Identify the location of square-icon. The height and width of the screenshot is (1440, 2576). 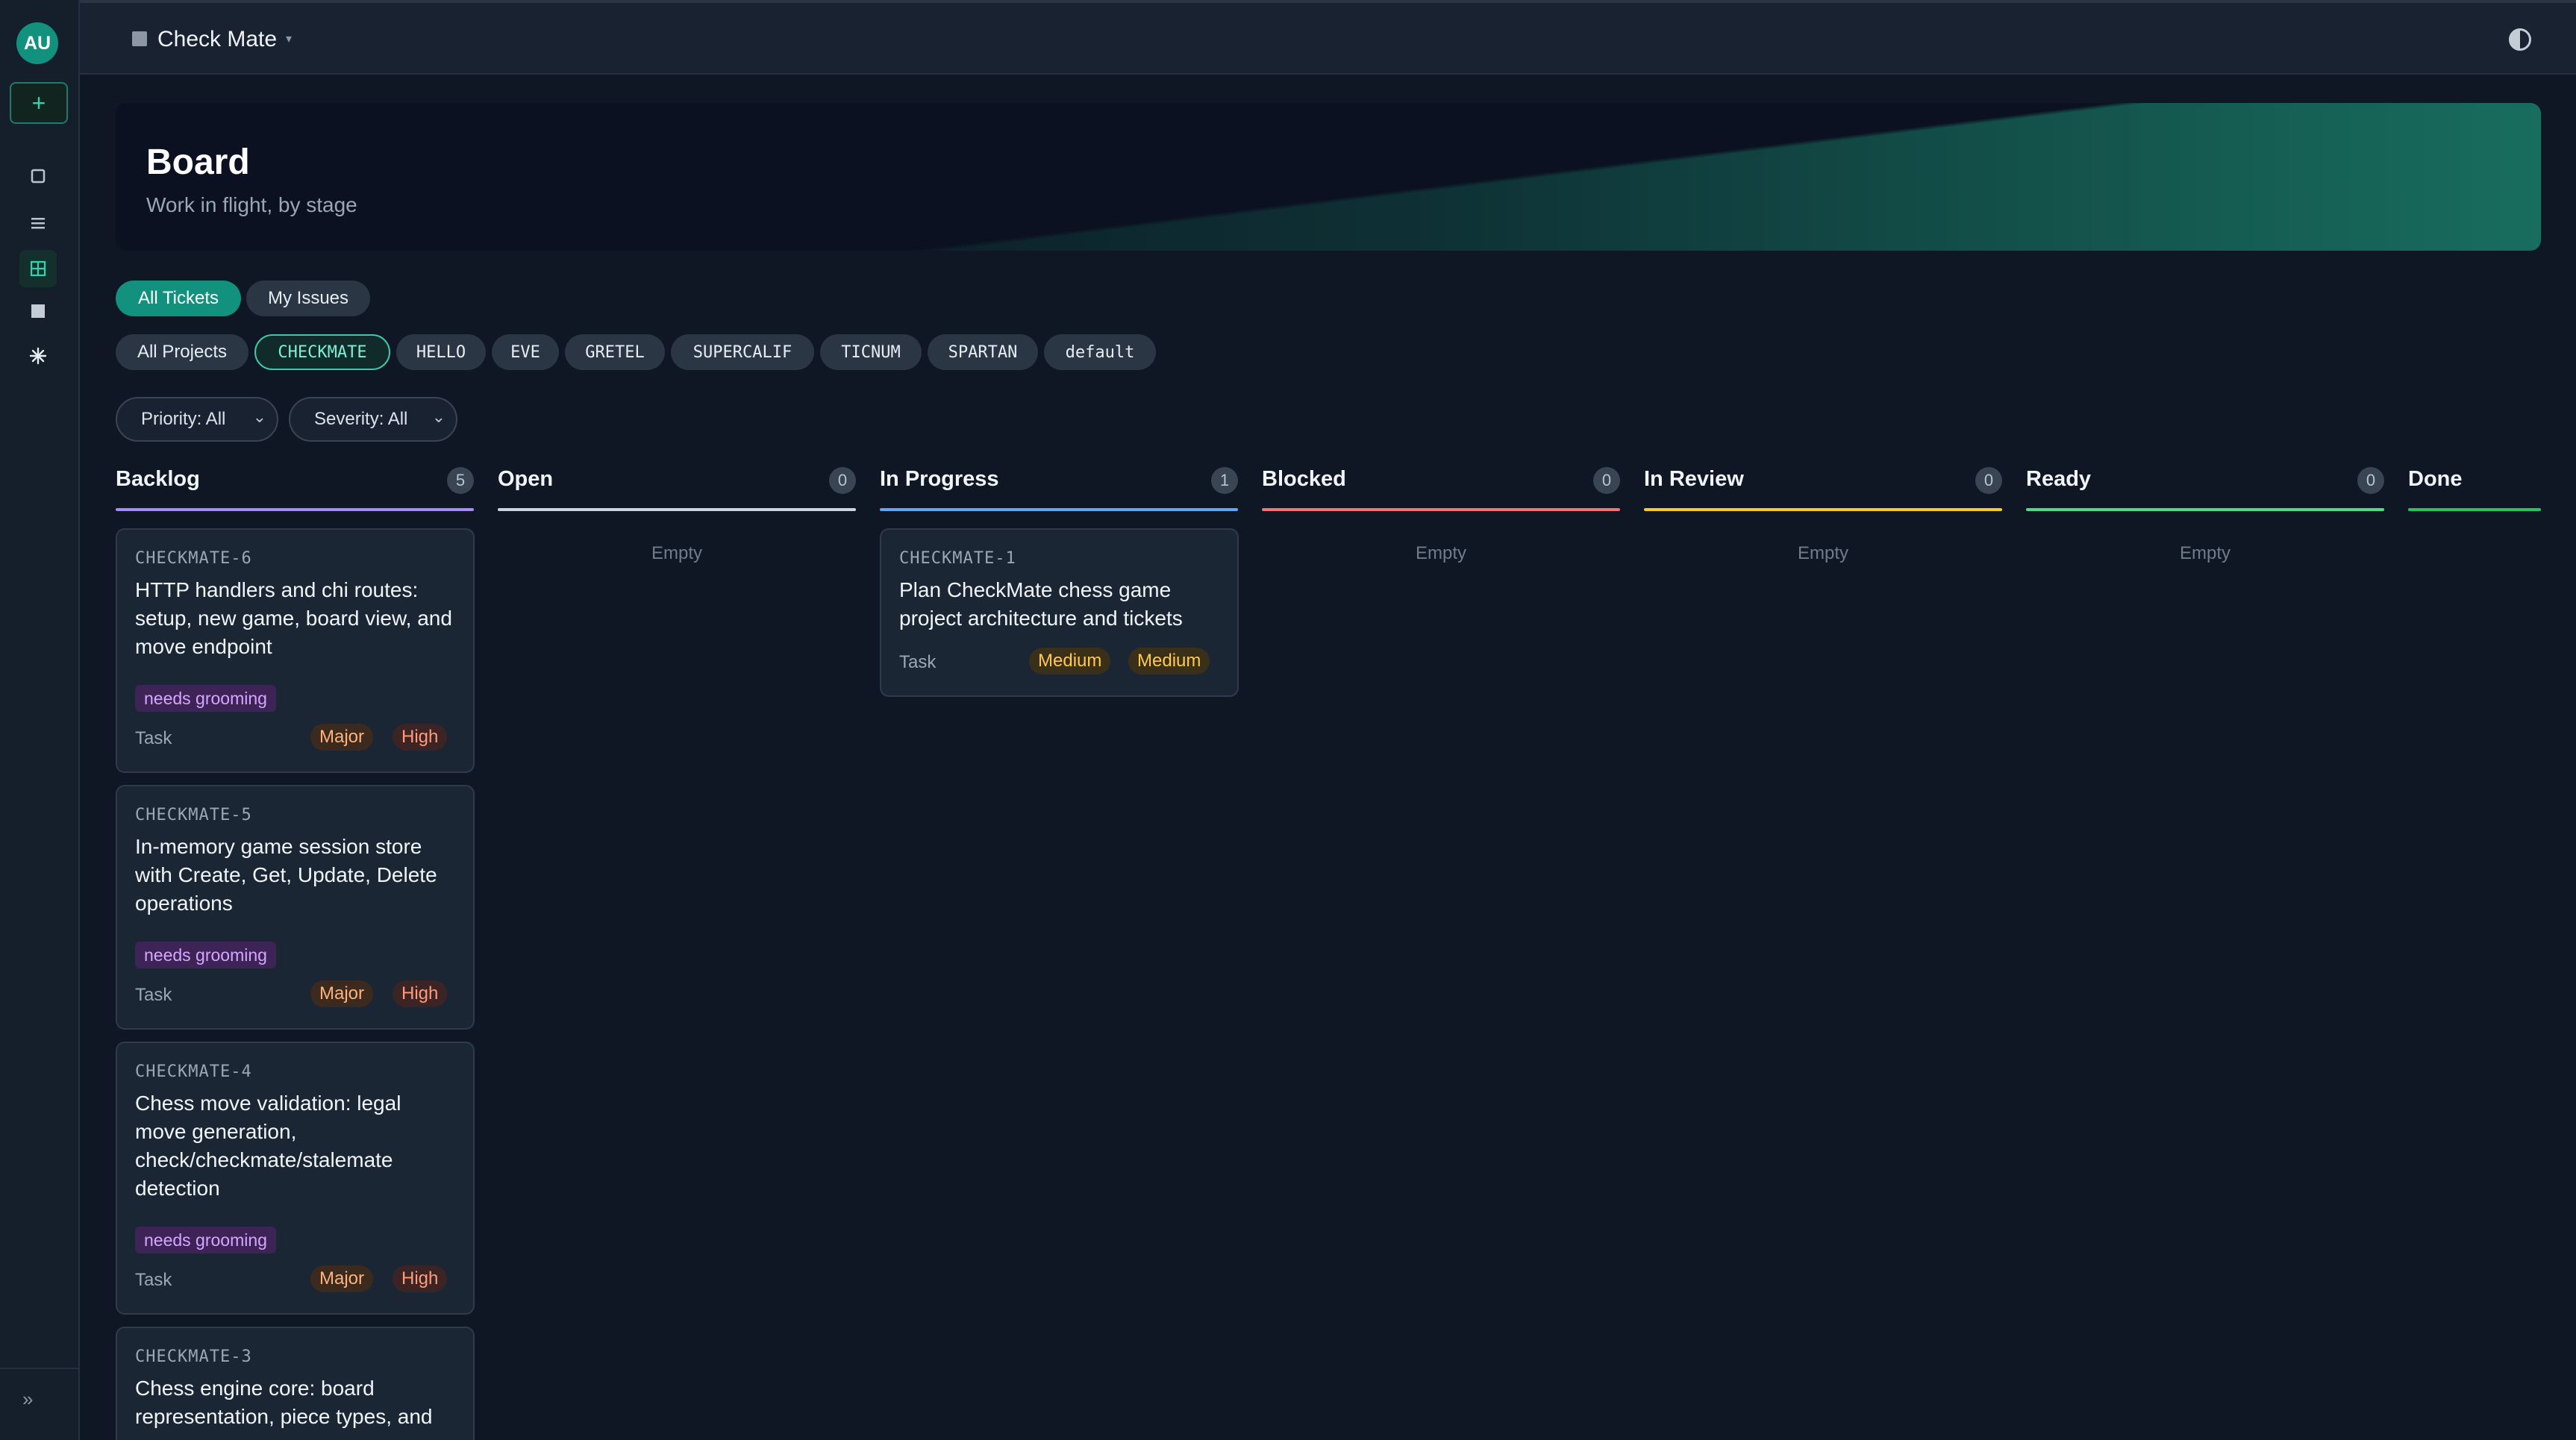
(38, 176).